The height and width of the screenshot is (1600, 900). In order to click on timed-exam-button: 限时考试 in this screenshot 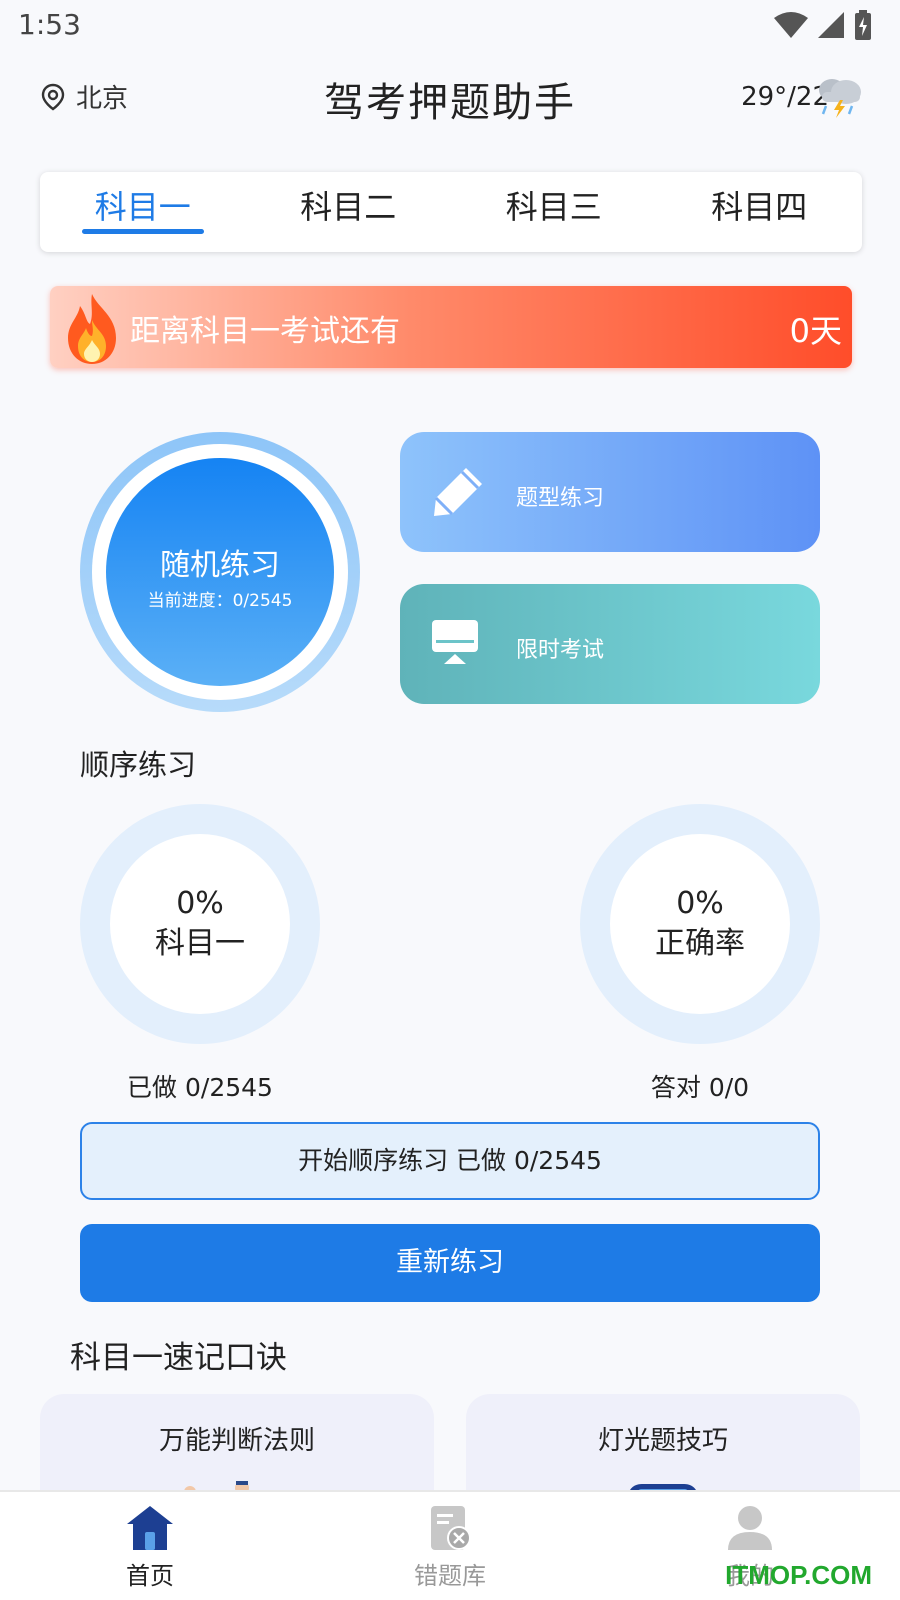, I will do `click(610, 644)`.